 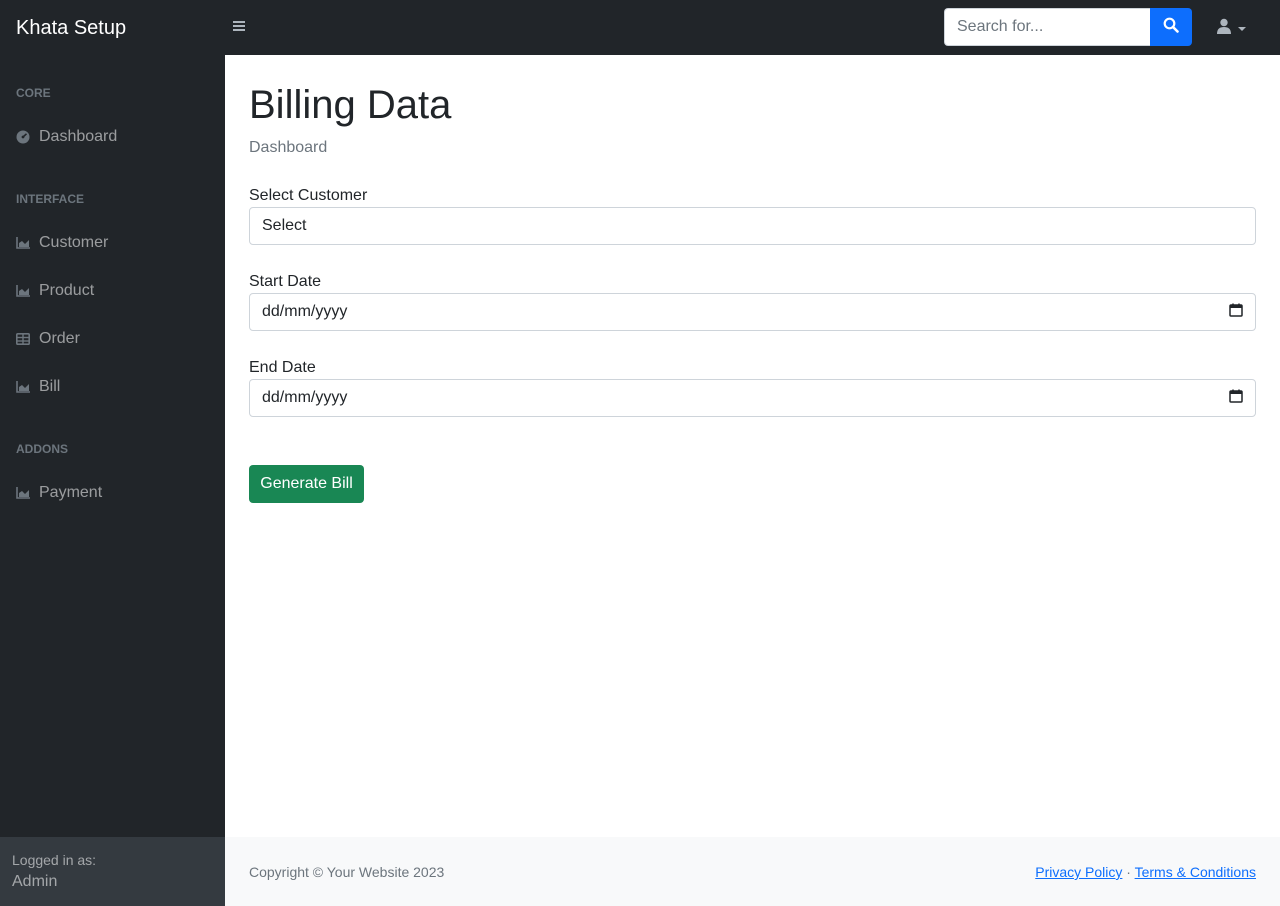 What do you see at coordinates (112, 339) in the screenshot?
I see `sidebar-item-order: Order` at bounding box center [112, 339].